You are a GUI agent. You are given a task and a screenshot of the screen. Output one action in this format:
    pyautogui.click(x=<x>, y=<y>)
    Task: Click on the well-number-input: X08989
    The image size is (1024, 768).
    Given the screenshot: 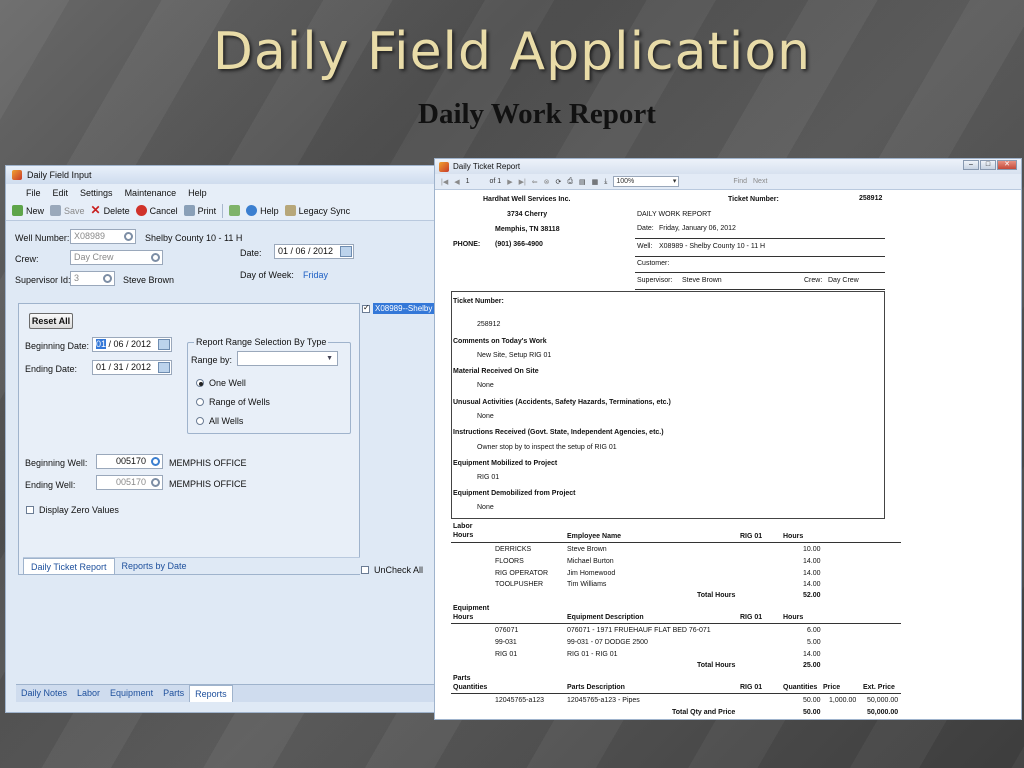 What is the action you would take?
    pyautogui.click(x=103, y=236)
    